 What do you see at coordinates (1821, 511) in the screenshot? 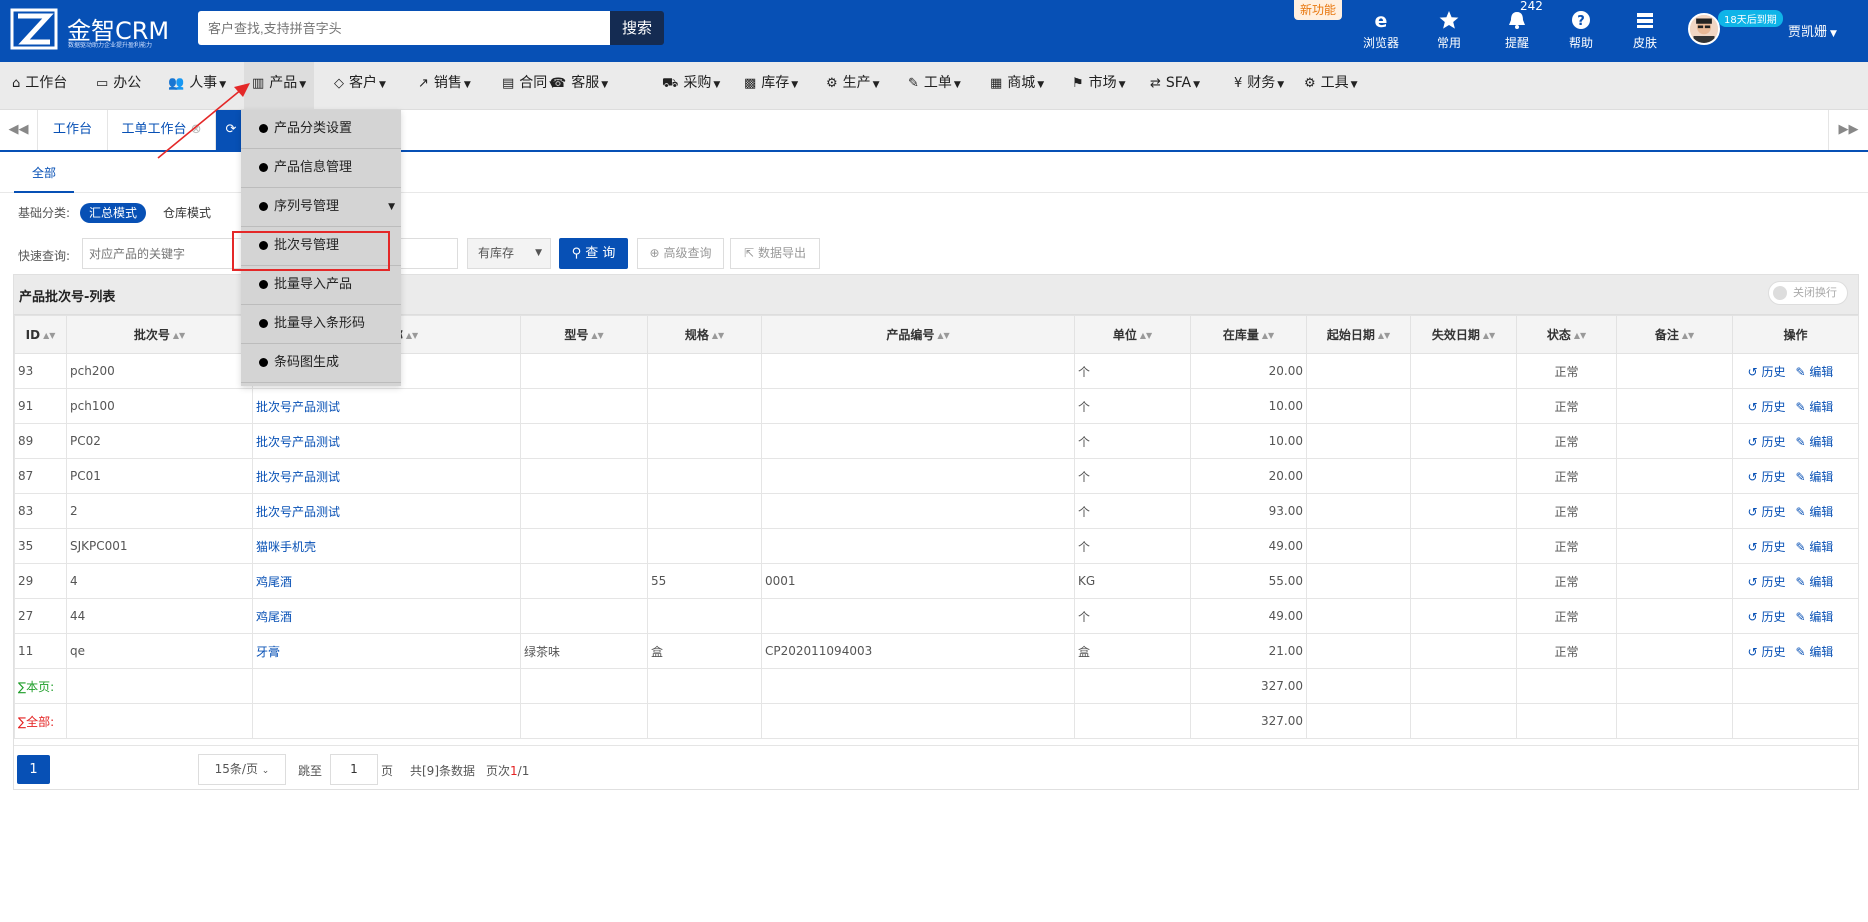
I see `edit-label: 编辑` at bounding box center [1821, 511].